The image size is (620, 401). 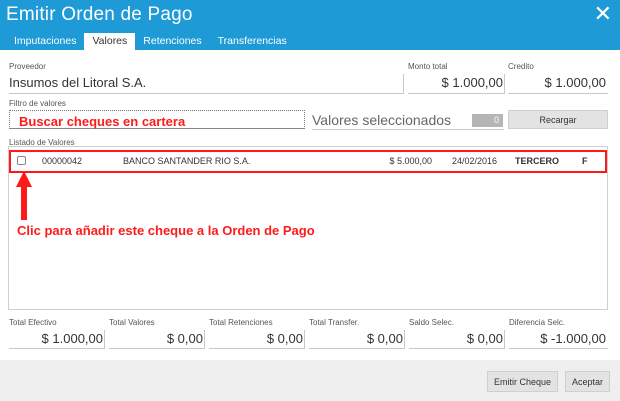 I want to click on selected-count-badge: 0, so click(x=487, y=120).